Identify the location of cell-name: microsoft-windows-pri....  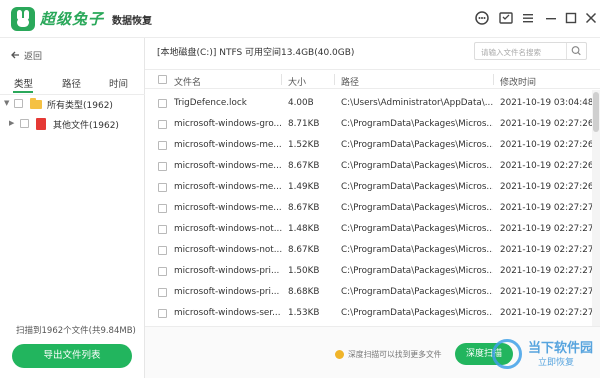
(227, 271).